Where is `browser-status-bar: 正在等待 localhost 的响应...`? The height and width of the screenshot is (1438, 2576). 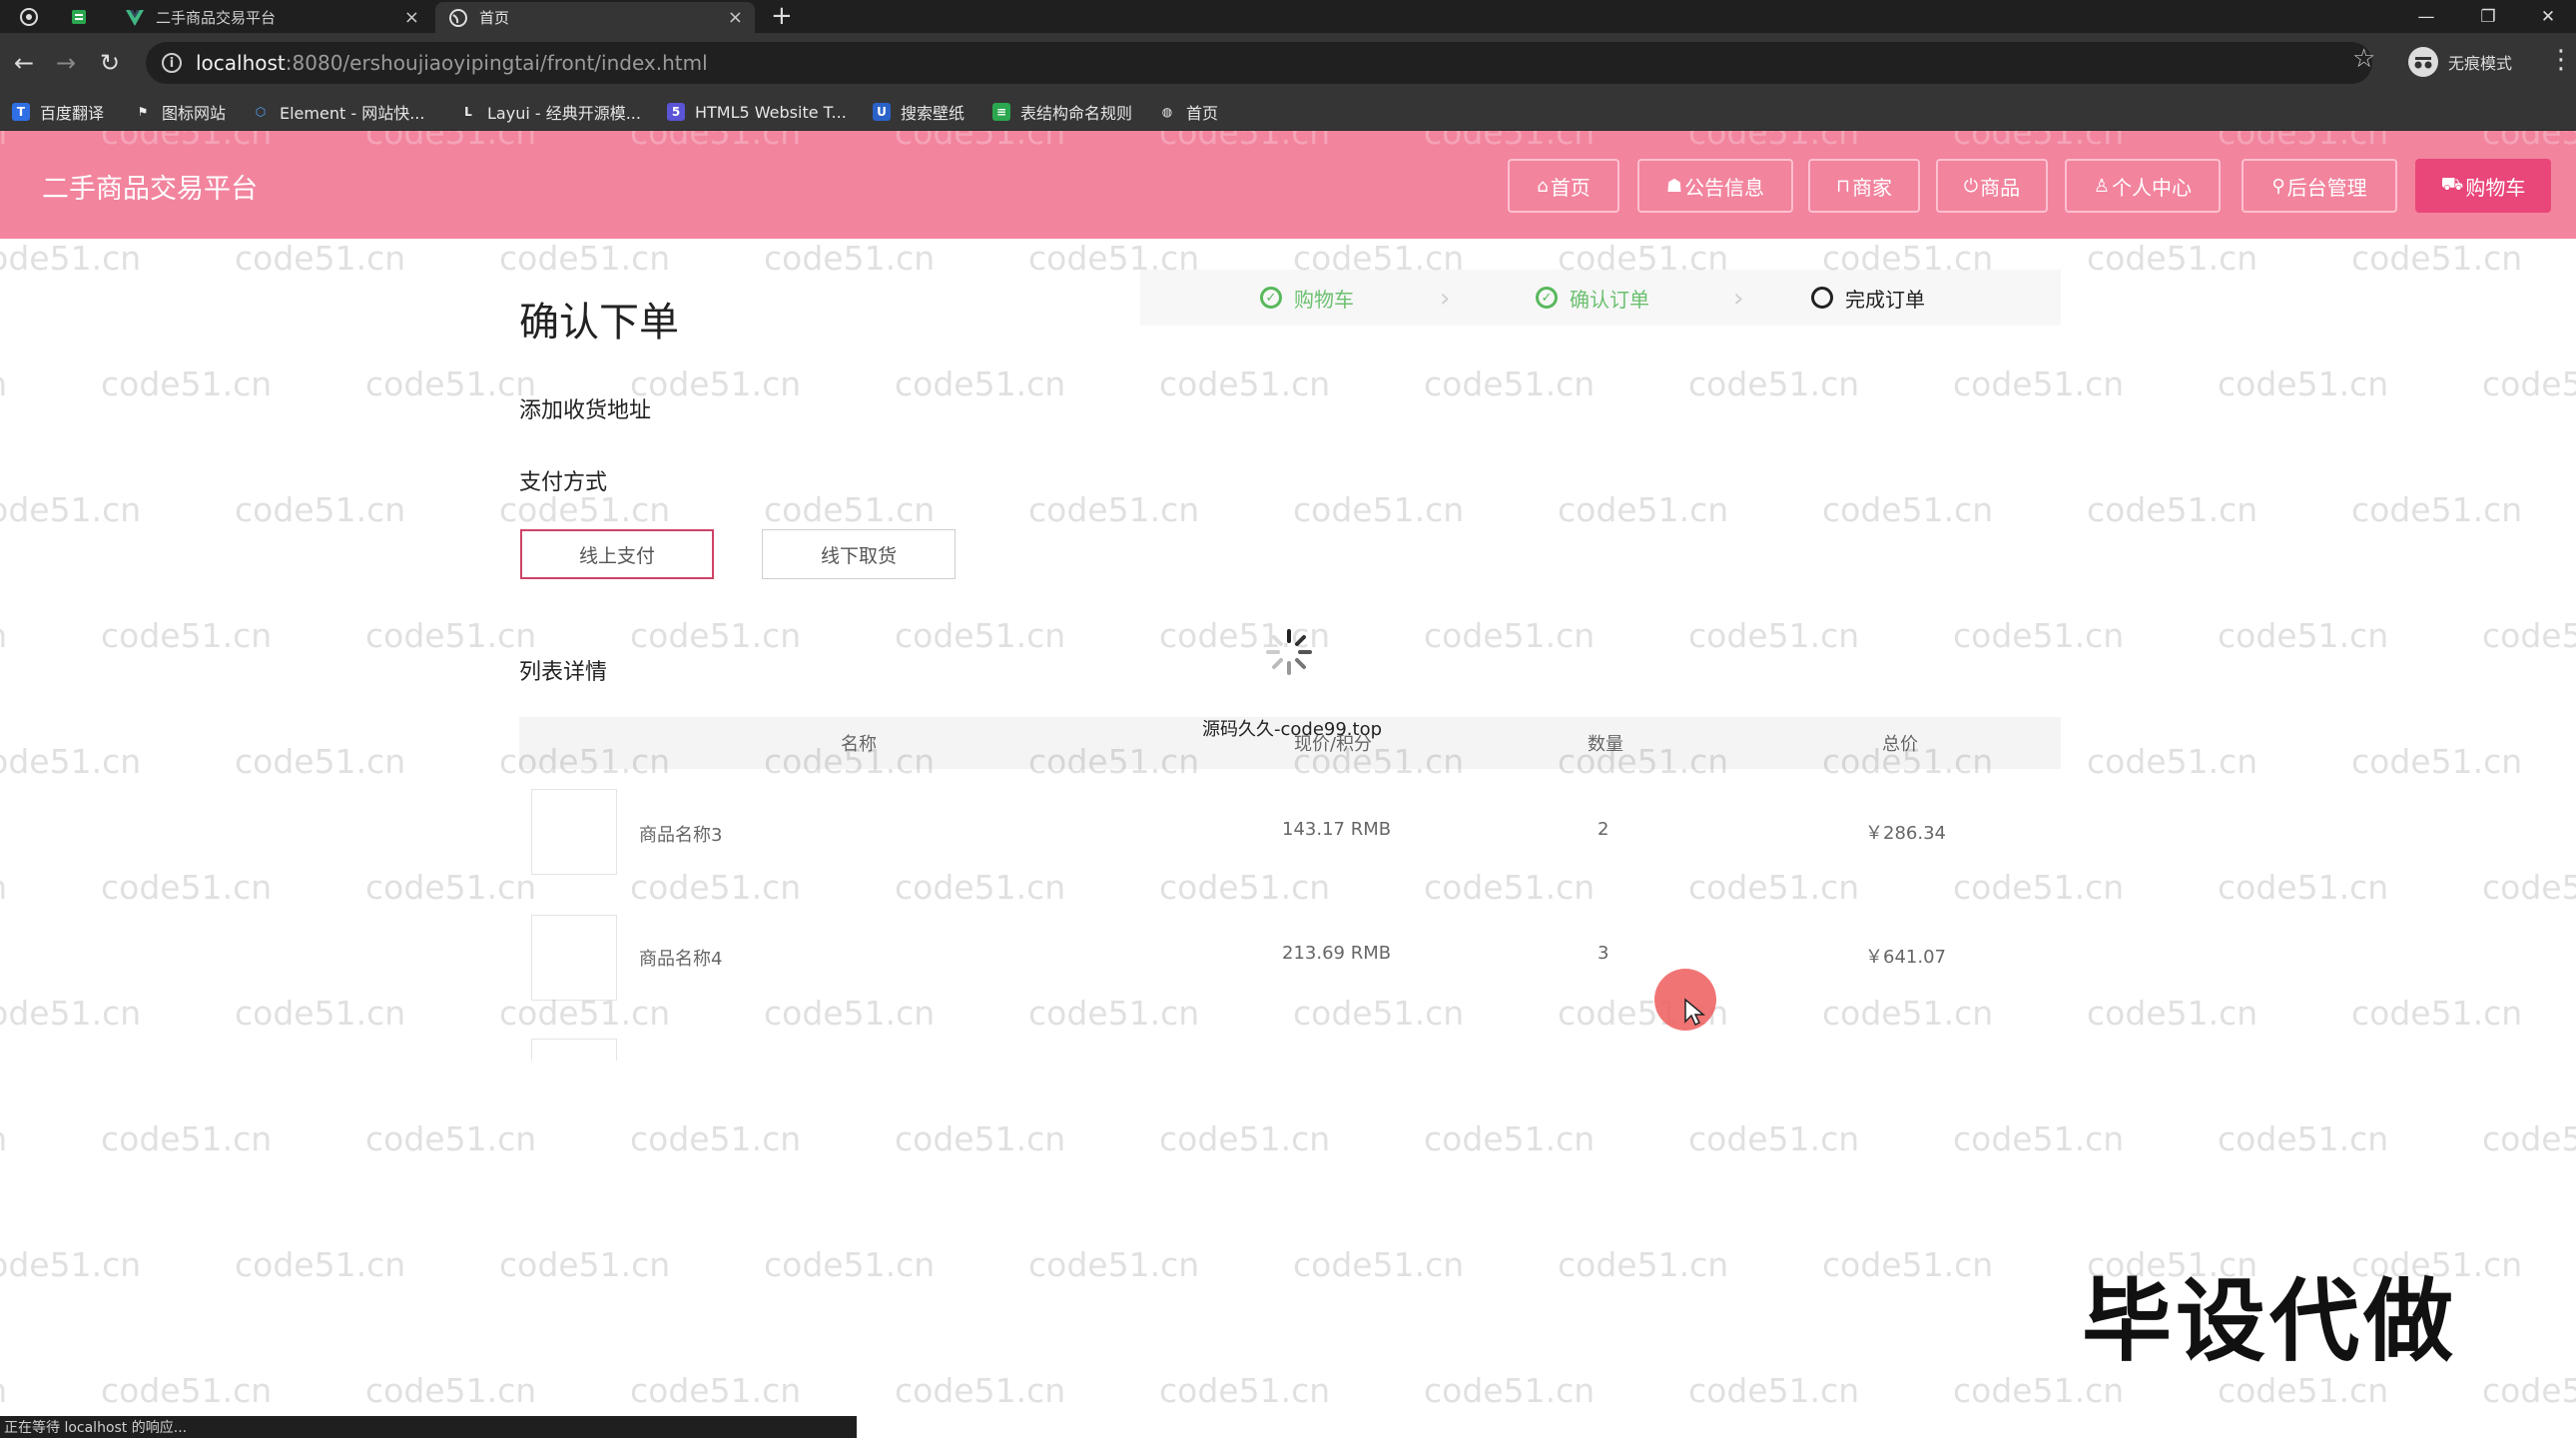 browser-status-bar: 正在等待 localhost 的响应... is located at coordinates (428, 1427).